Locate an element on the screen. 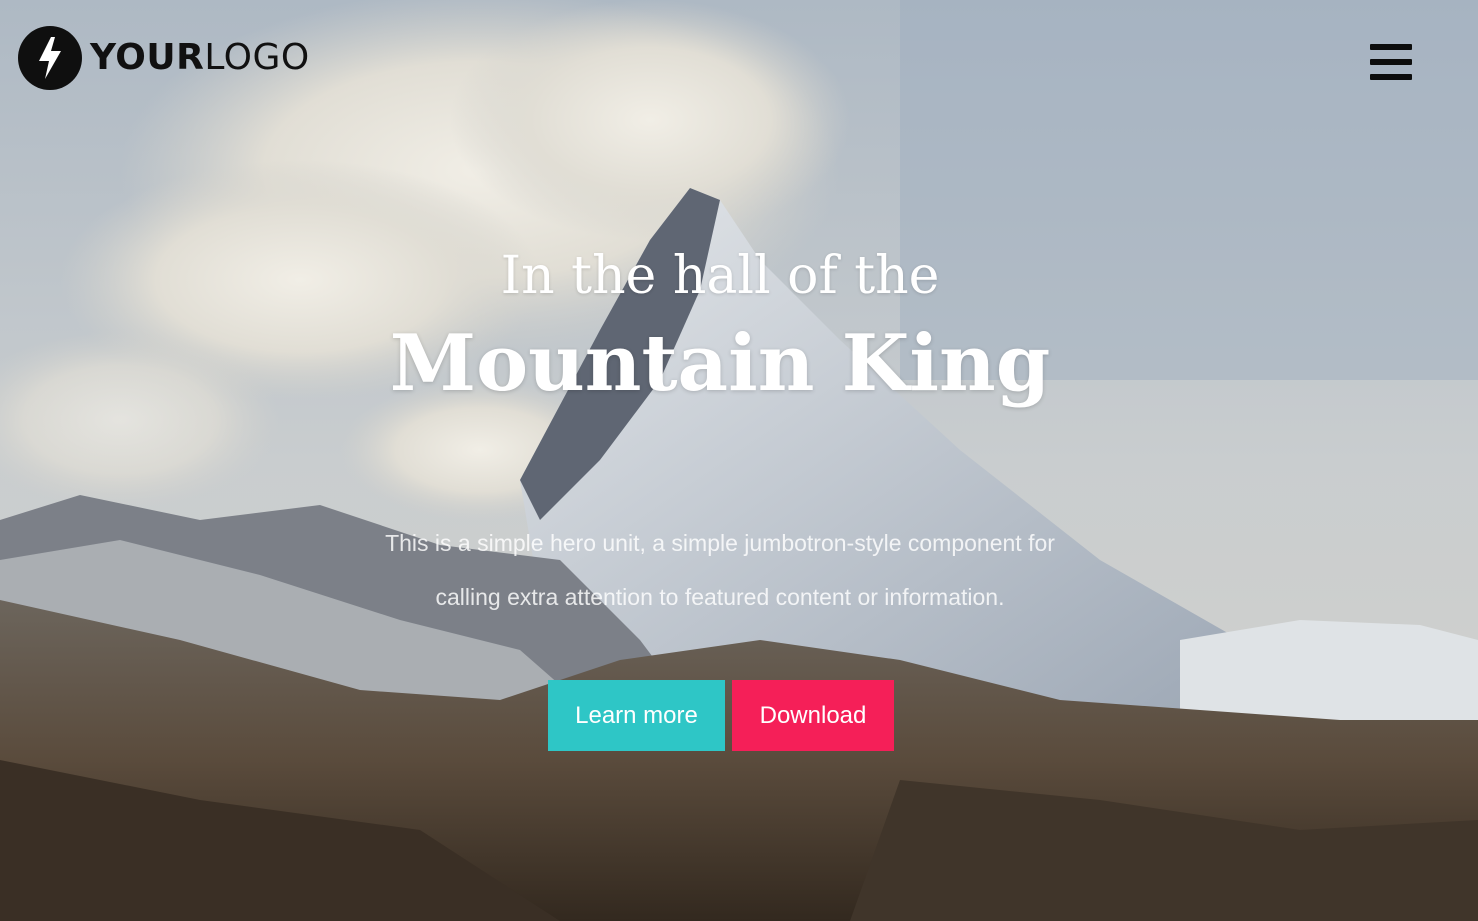 This screenshot has height=921, width=1478. logo-text-light: LOGO is located at coordinates (257, 57).